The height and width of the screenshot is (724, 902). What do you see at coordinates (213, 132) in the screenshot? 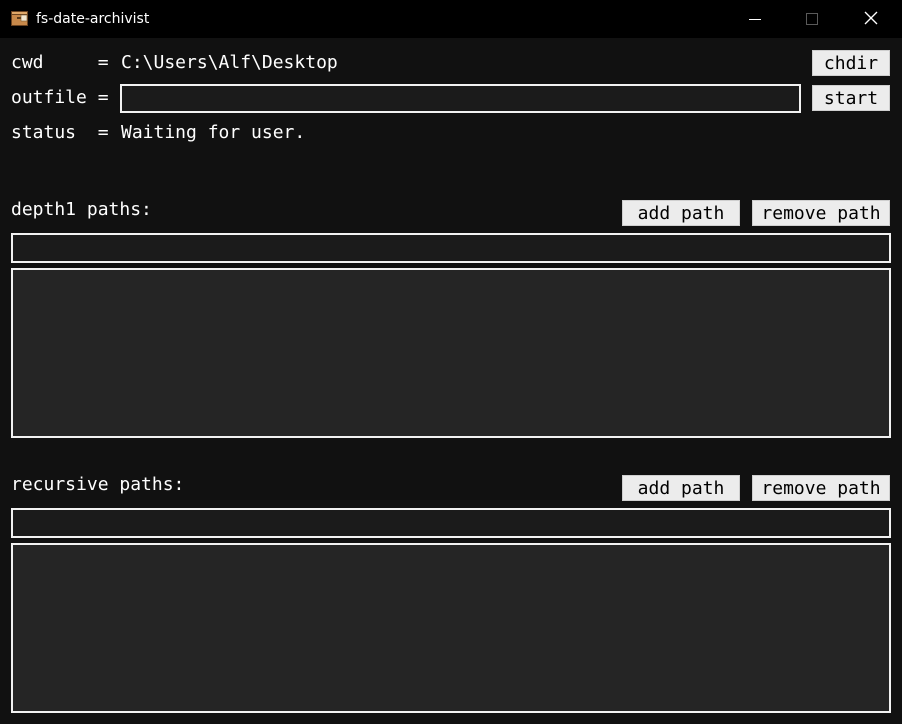
I see `status-value: Waiting for user.` at bounding box center [213, 132].